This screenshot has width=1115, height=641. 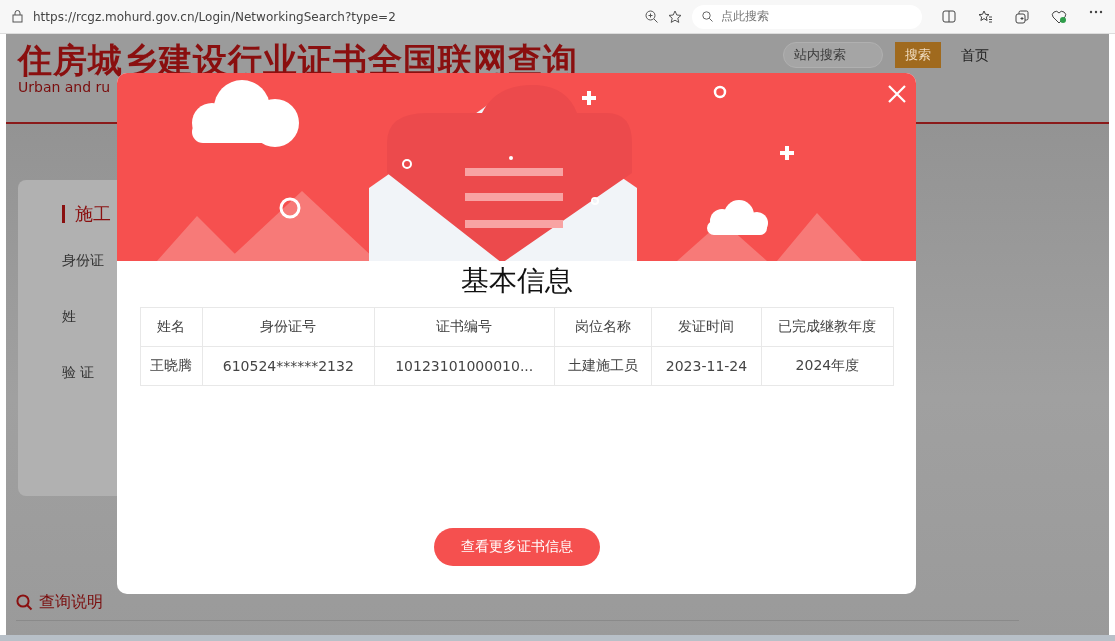 I want to click on split-screen-icon, so click(x=949, y=16).